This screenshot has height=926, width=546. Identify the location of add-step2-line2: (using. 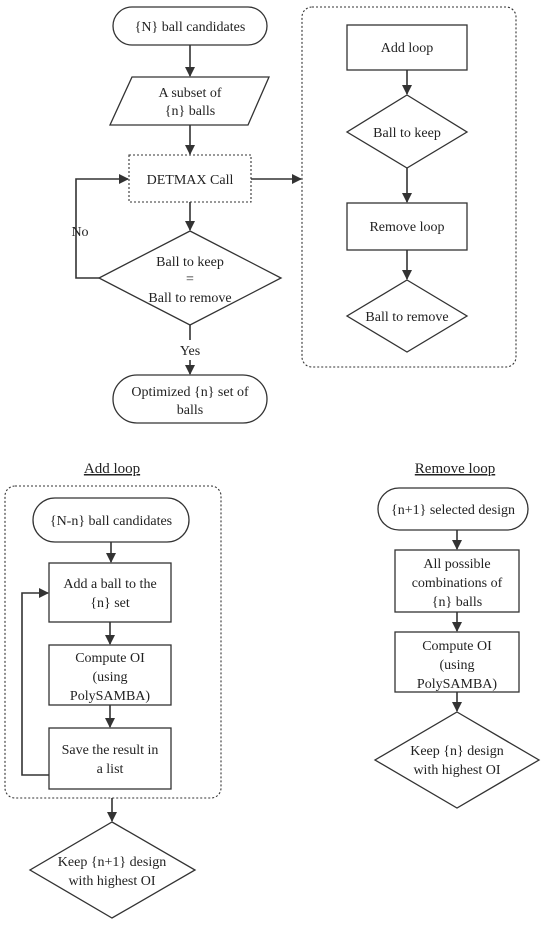
(110, 677).